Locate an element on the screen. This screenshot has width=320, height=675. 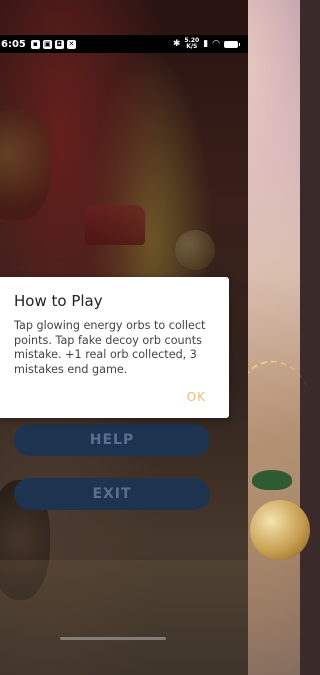
status-left-icons: ▪ ▣ ◘ ✕ is located at coordinates (53, 44).